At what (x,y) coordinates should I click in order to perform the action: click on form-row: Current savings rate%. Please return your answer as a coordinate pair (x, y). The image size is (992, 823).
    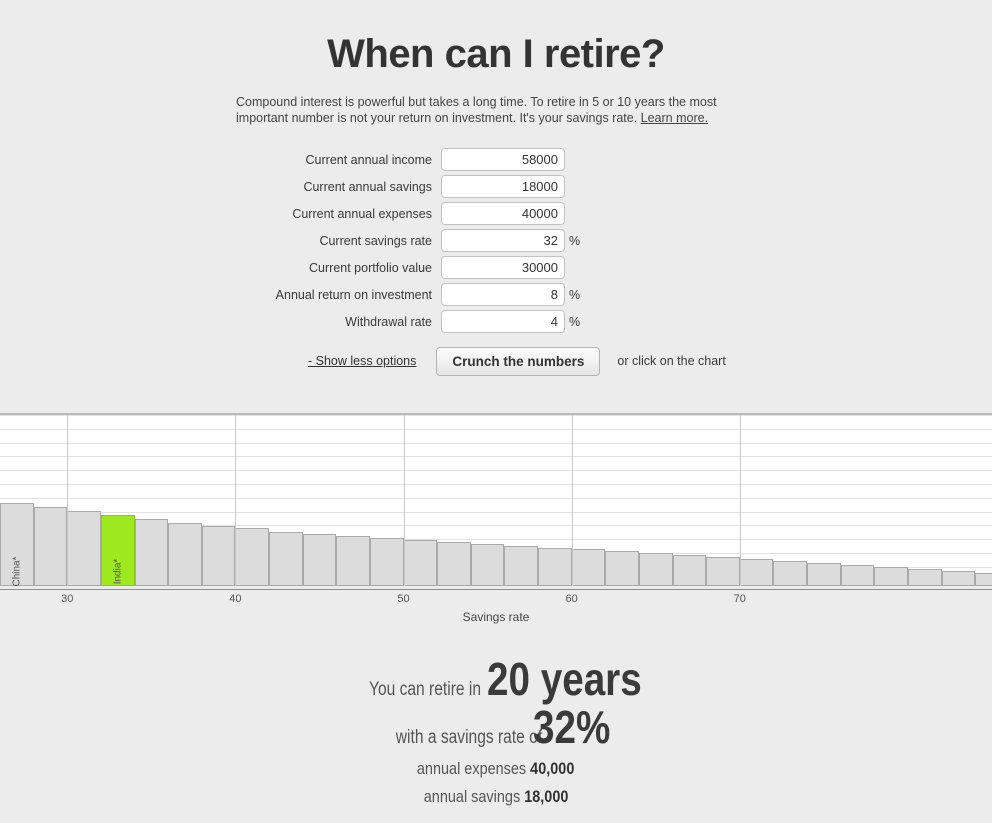
    Looking at the image, I should click on (496, 240).